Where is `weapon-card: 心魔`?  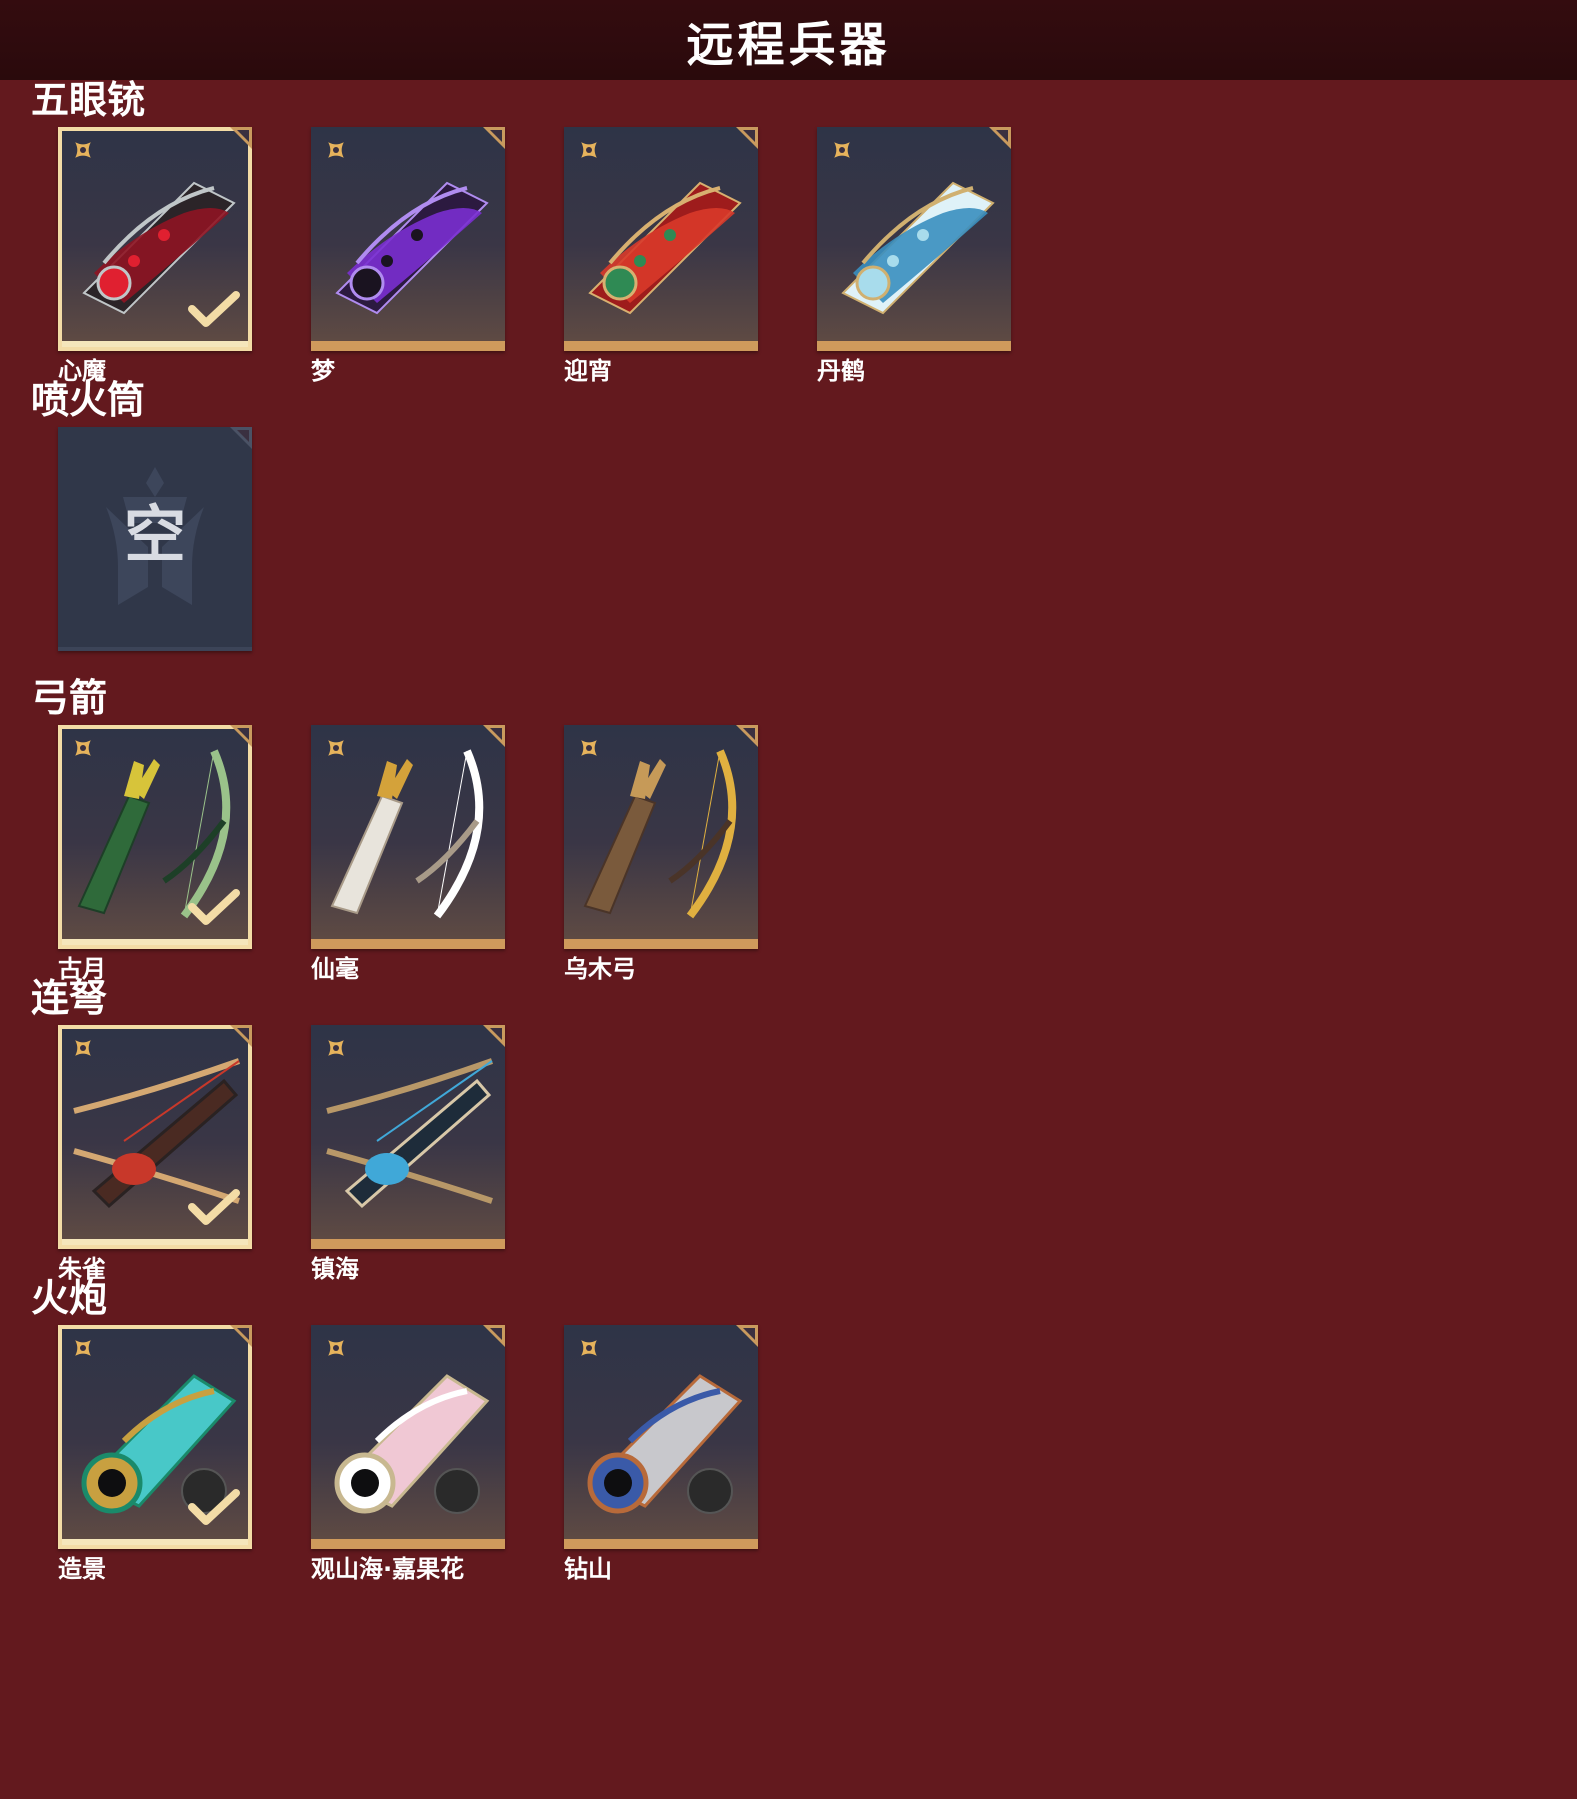 weapon-card: 心魔 is located at coordinates (155, 256).